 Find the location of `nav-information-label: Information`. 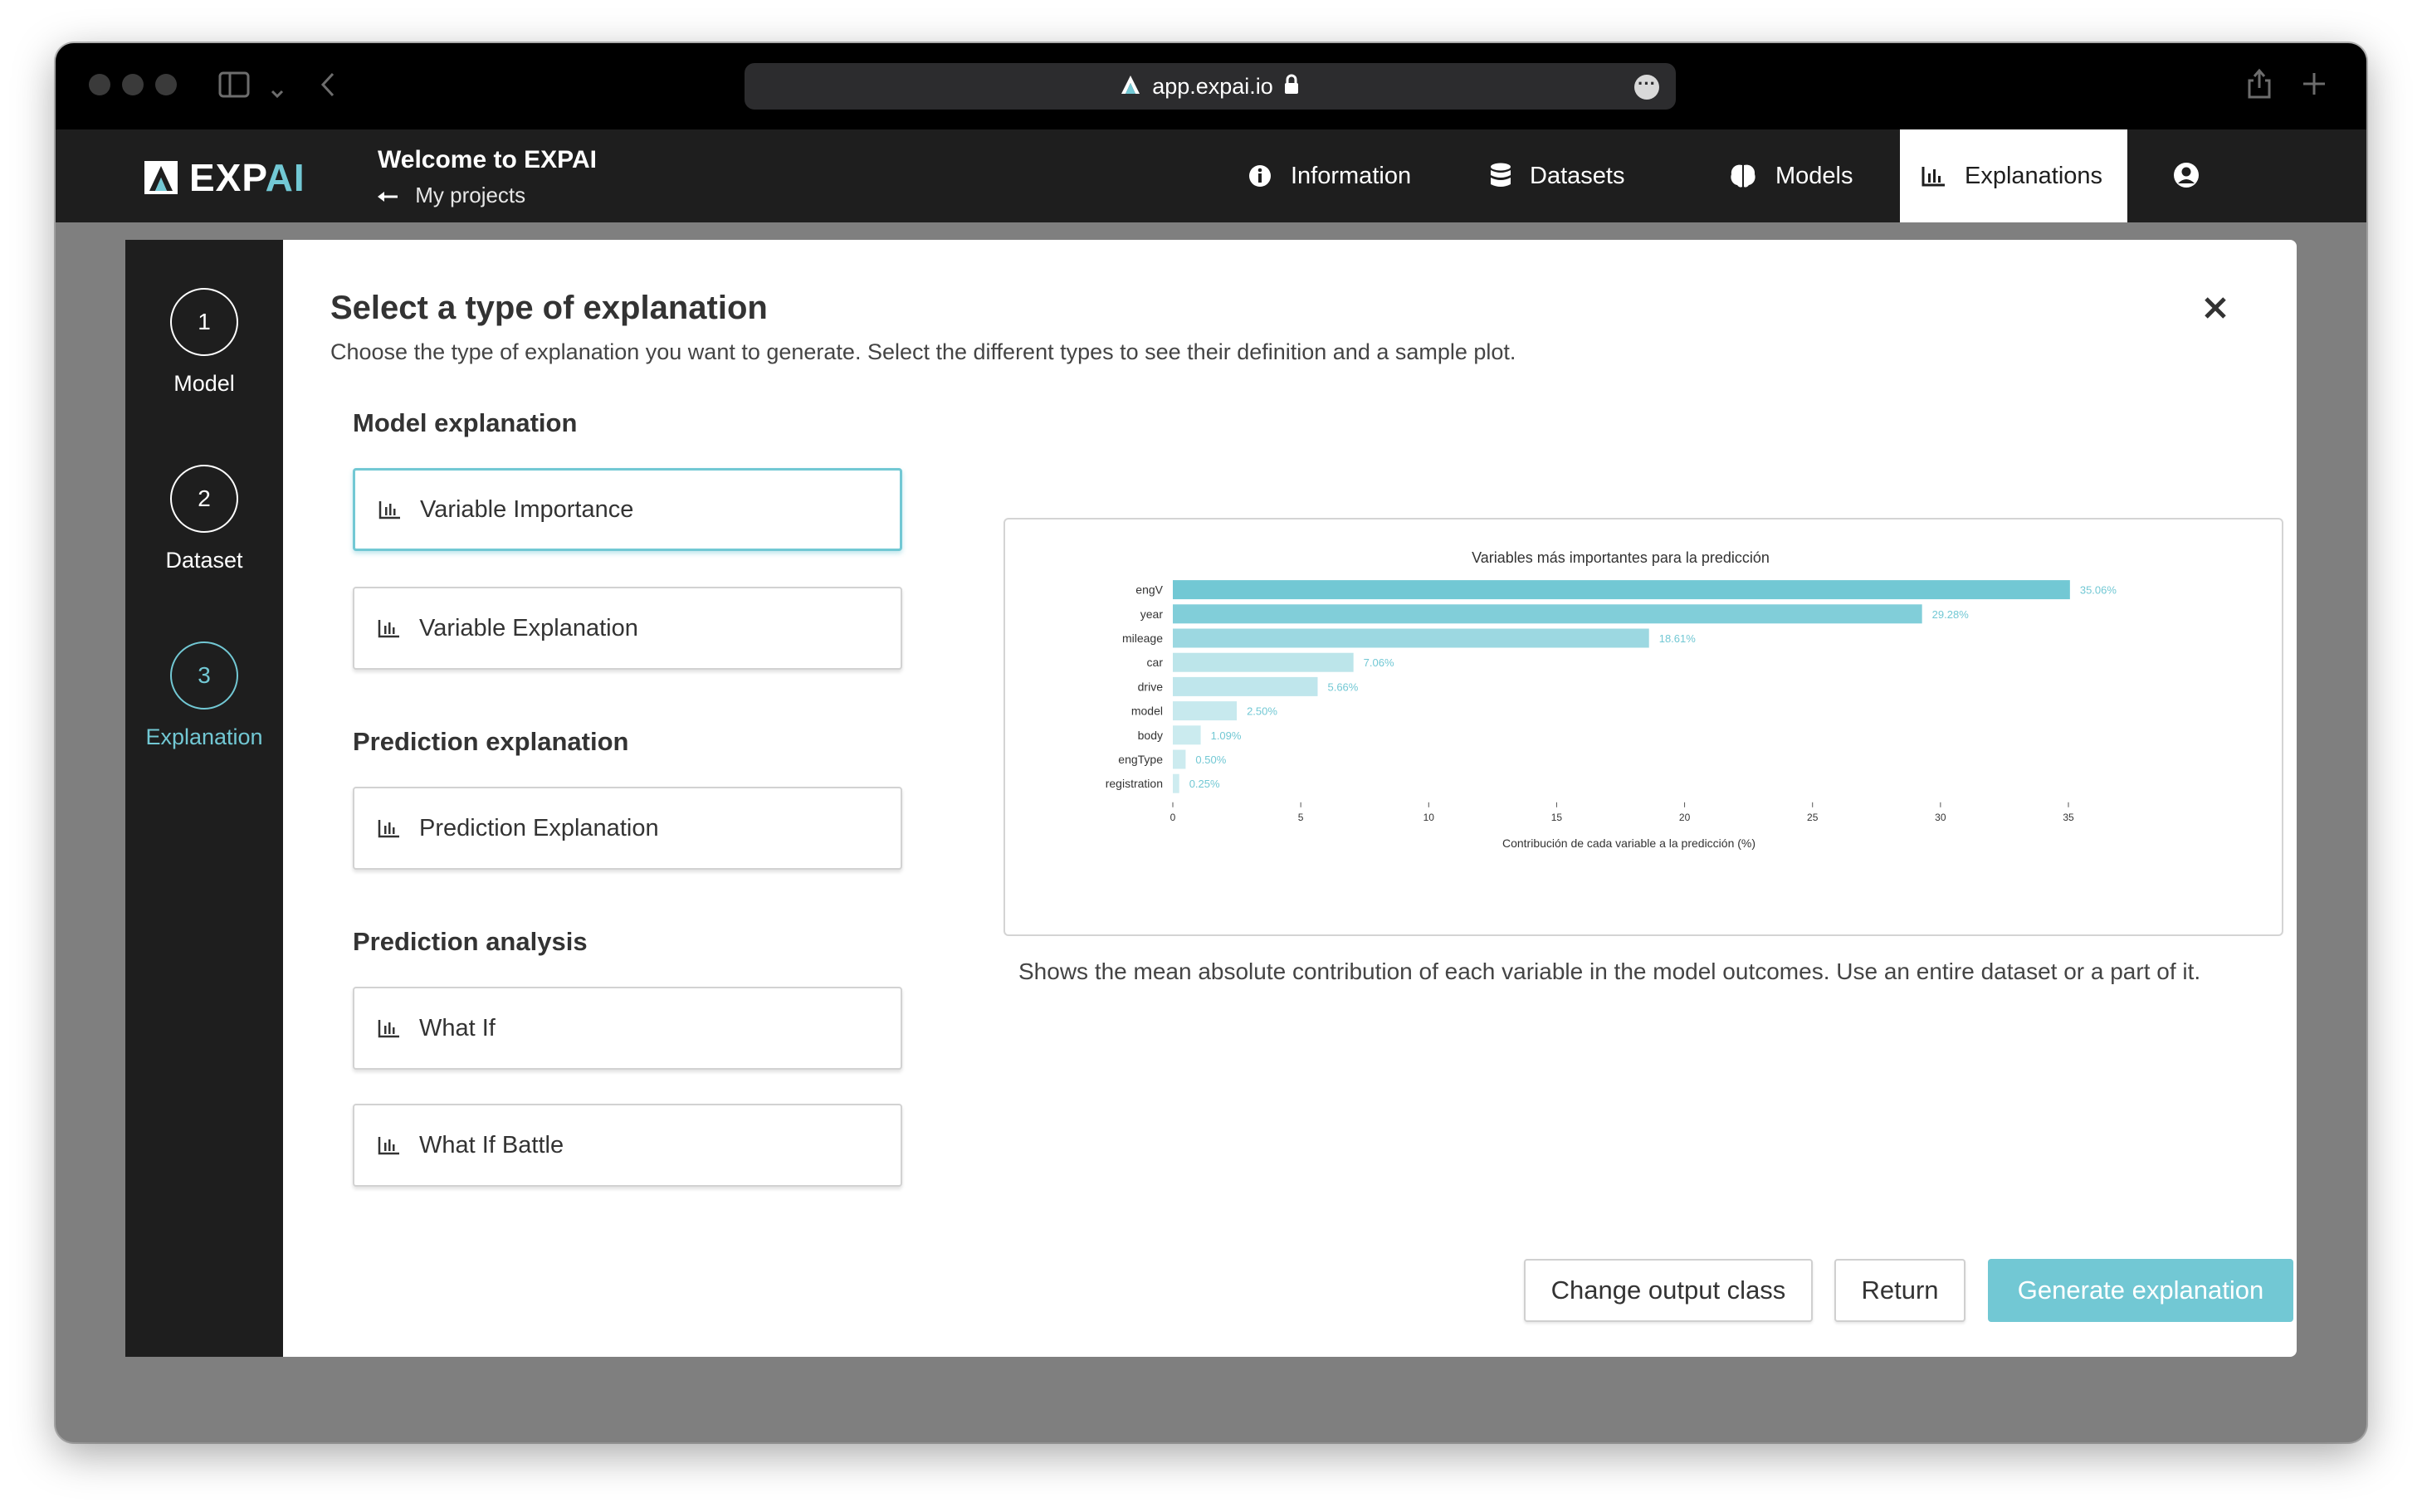

nav-information-label: Information is located at coordinates (1351, 175).